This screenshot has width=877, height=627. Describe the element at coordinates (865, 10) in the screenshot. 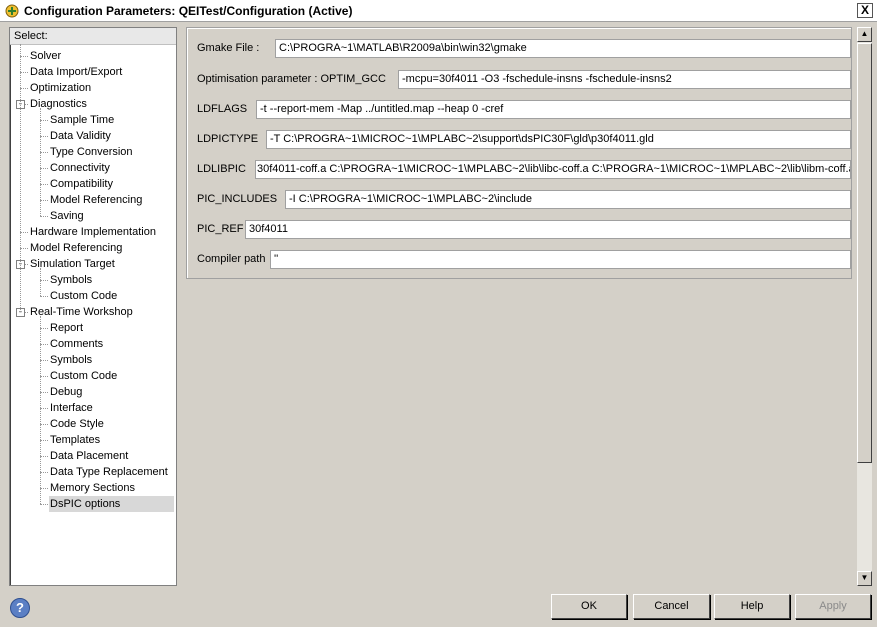

I see `close-button: X` at that location.